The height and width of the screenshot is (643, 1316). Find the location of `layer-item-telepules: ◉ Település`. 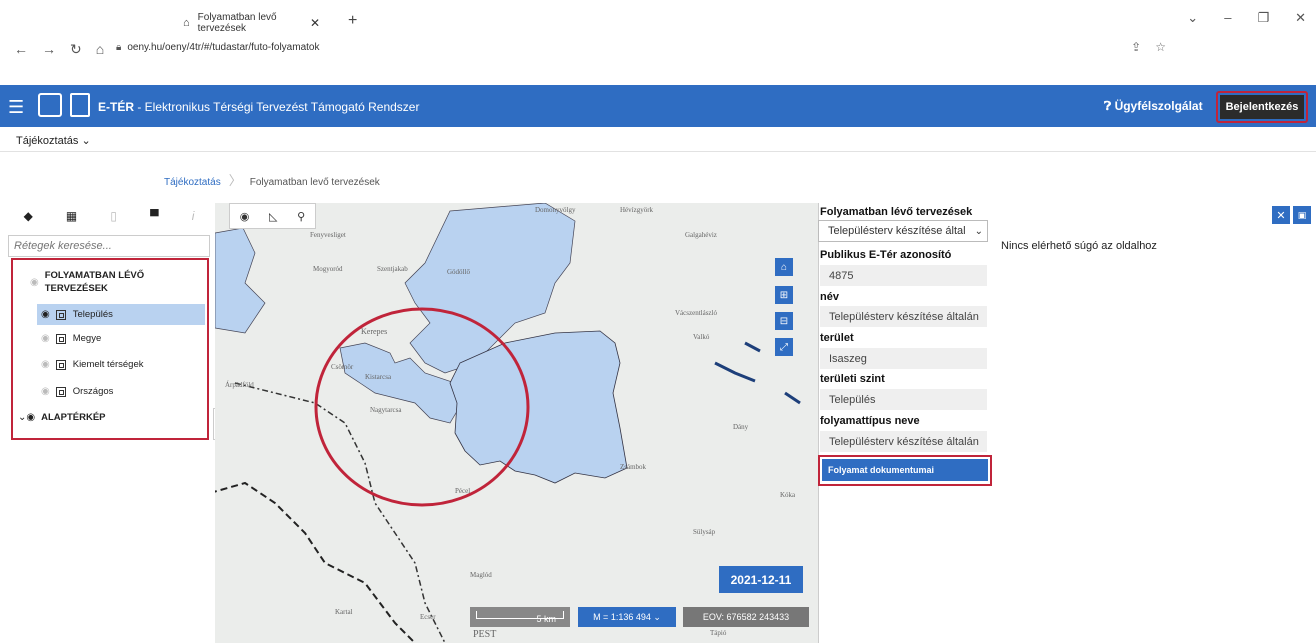

layer-item-telepules: ◉ Település is located at coordinates (121, 314).